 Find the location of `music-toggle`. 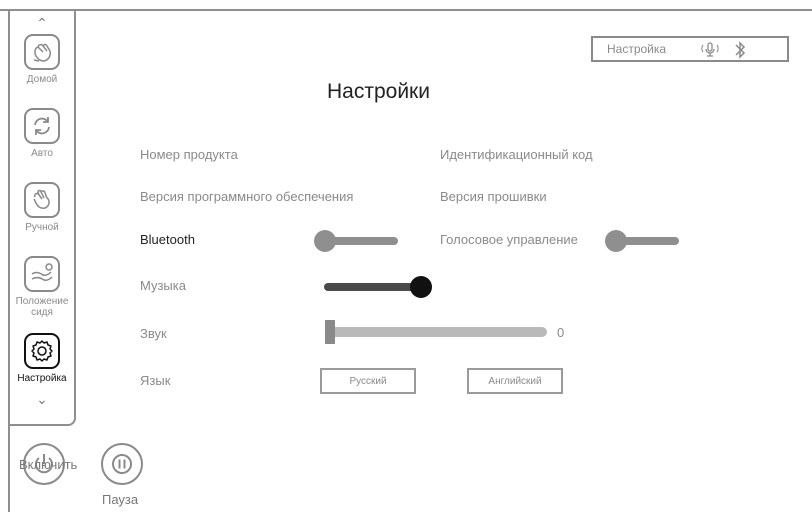

music-toggle is located at coordinates (378, 287).